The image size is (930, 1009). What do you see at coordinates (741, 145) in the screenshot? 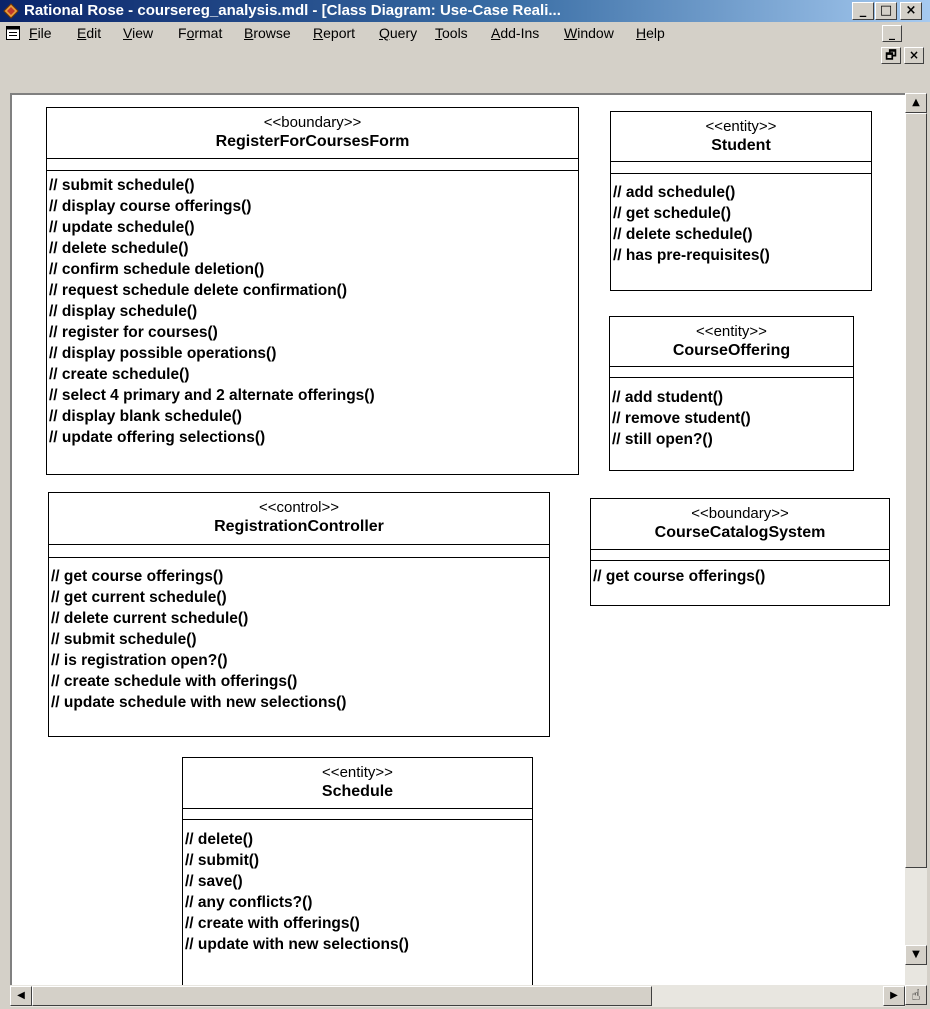
I see `class-name: Student` at bounding box center [741, 145].